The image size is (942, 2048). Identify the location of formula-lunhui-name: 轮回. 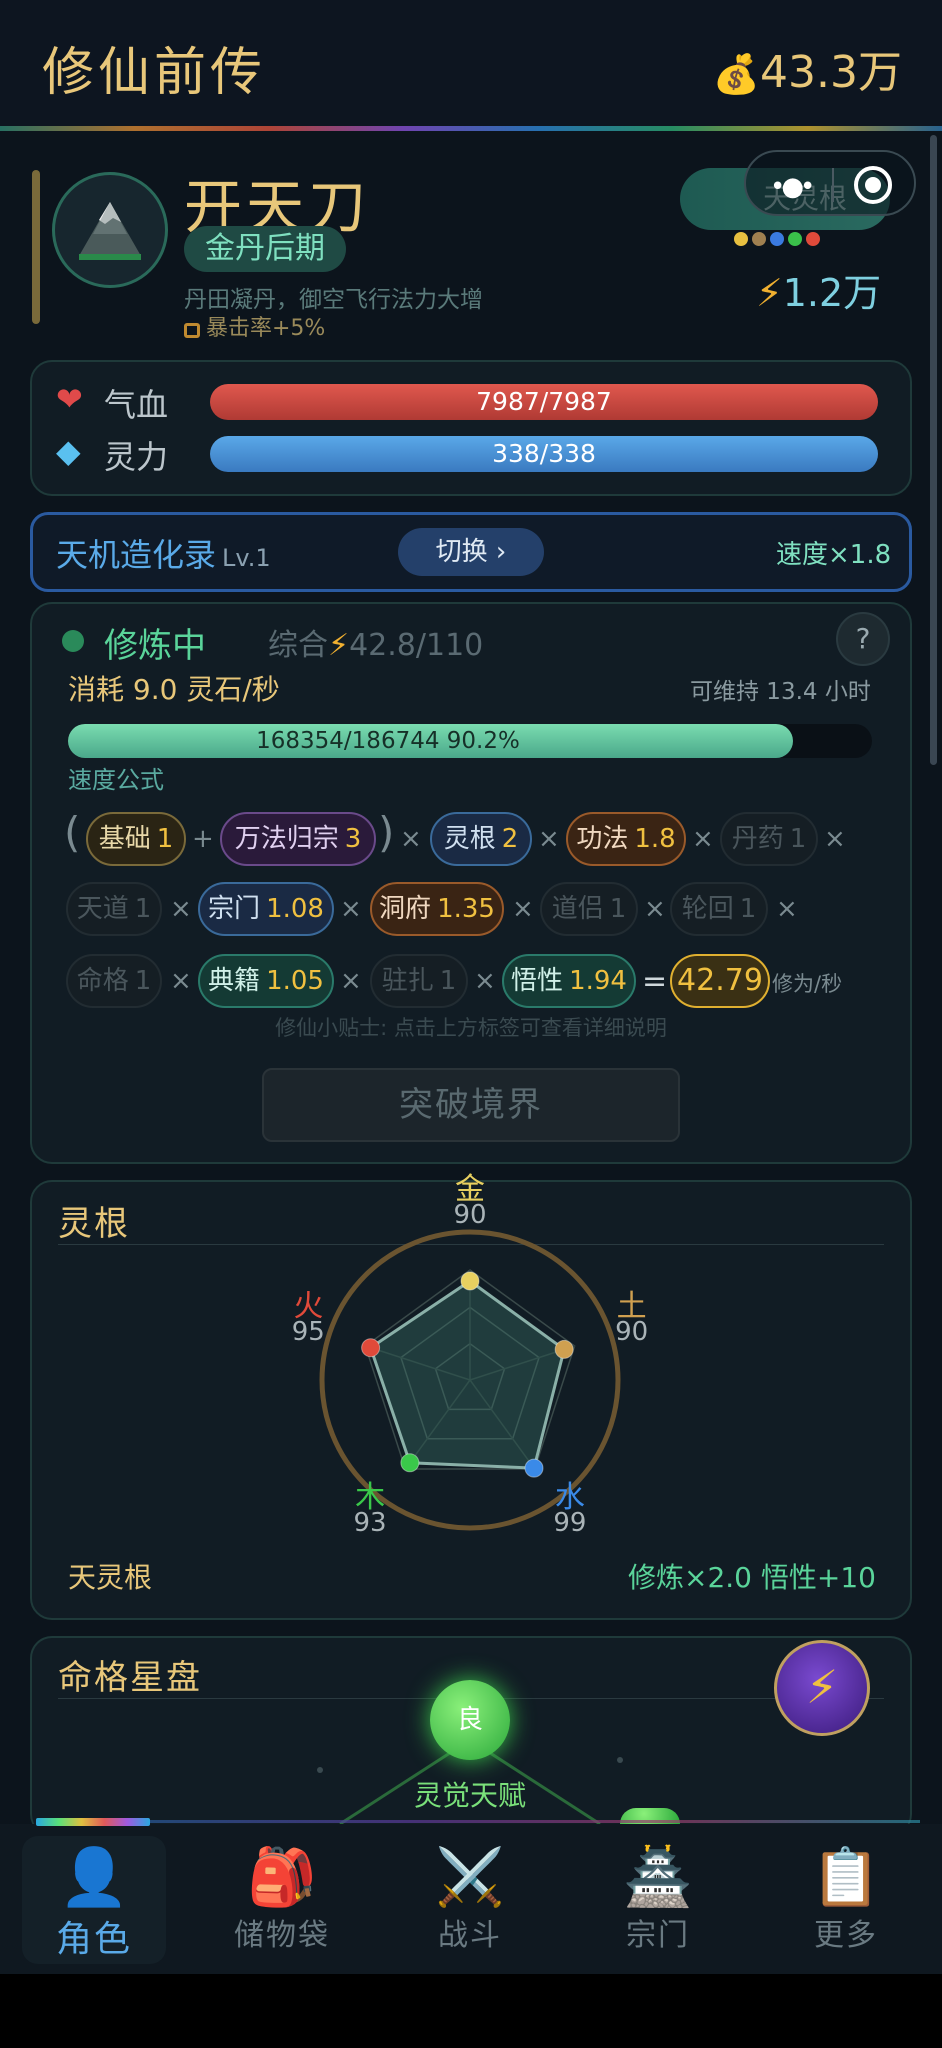
(707, 909).